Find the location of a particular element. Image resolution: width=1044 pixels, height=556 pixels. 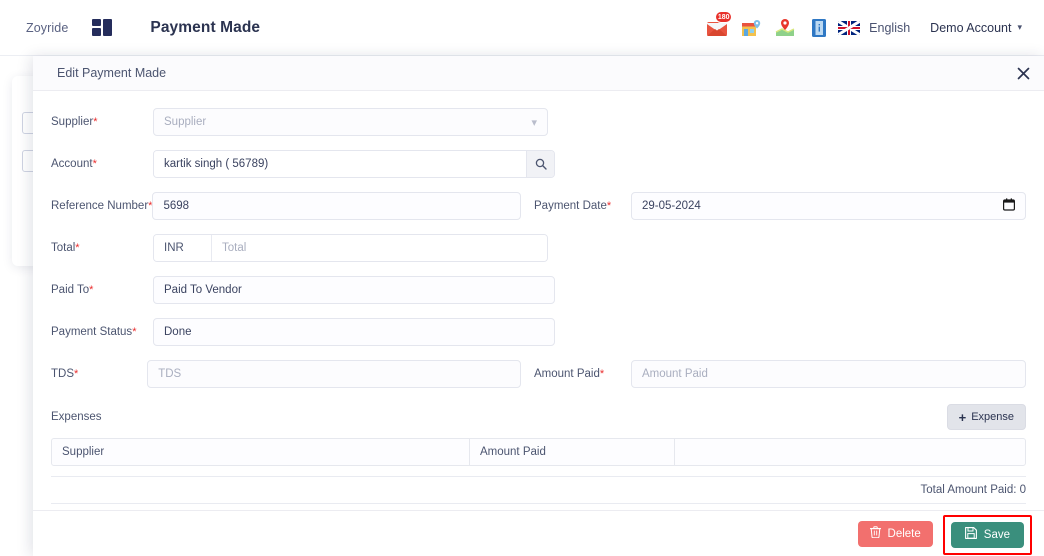

save-button-highlight: Save is located at coordinates (987, 534).